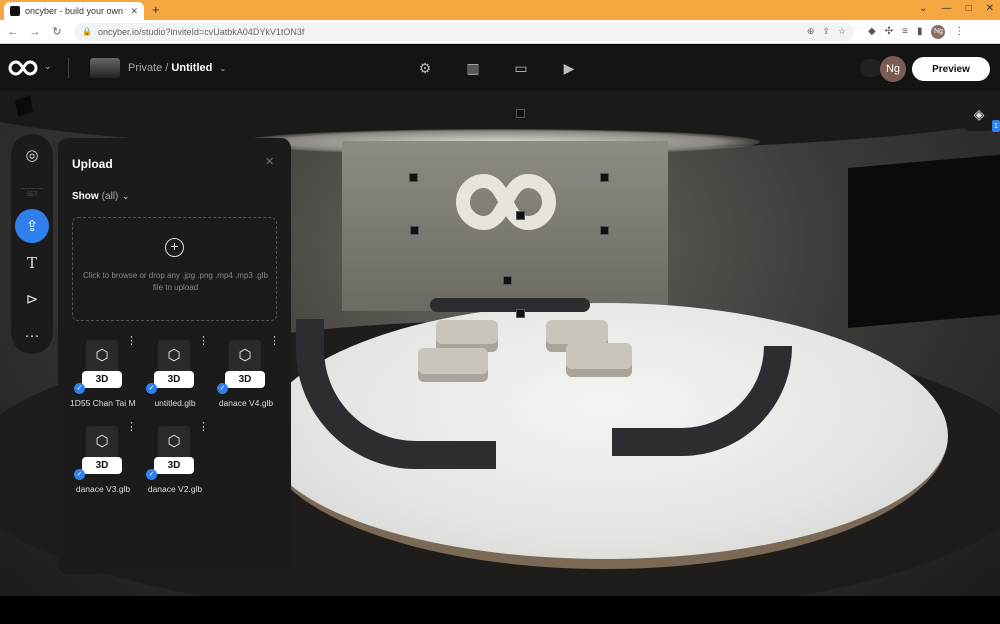 Image resolution: width=1000 pixels, height=624 pixels. What do you see at coordinates (871, 68) in the screenshot?
I see `header-toggle` at bounding box center [871, 68].